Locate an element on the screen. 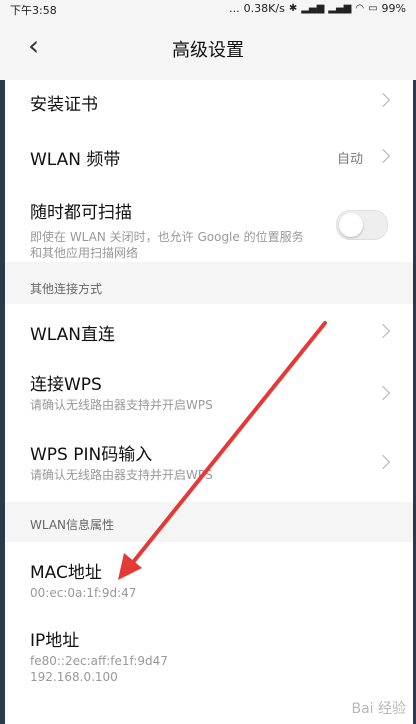  watermark: Bai 经验 is located at coordinates (378, 709).